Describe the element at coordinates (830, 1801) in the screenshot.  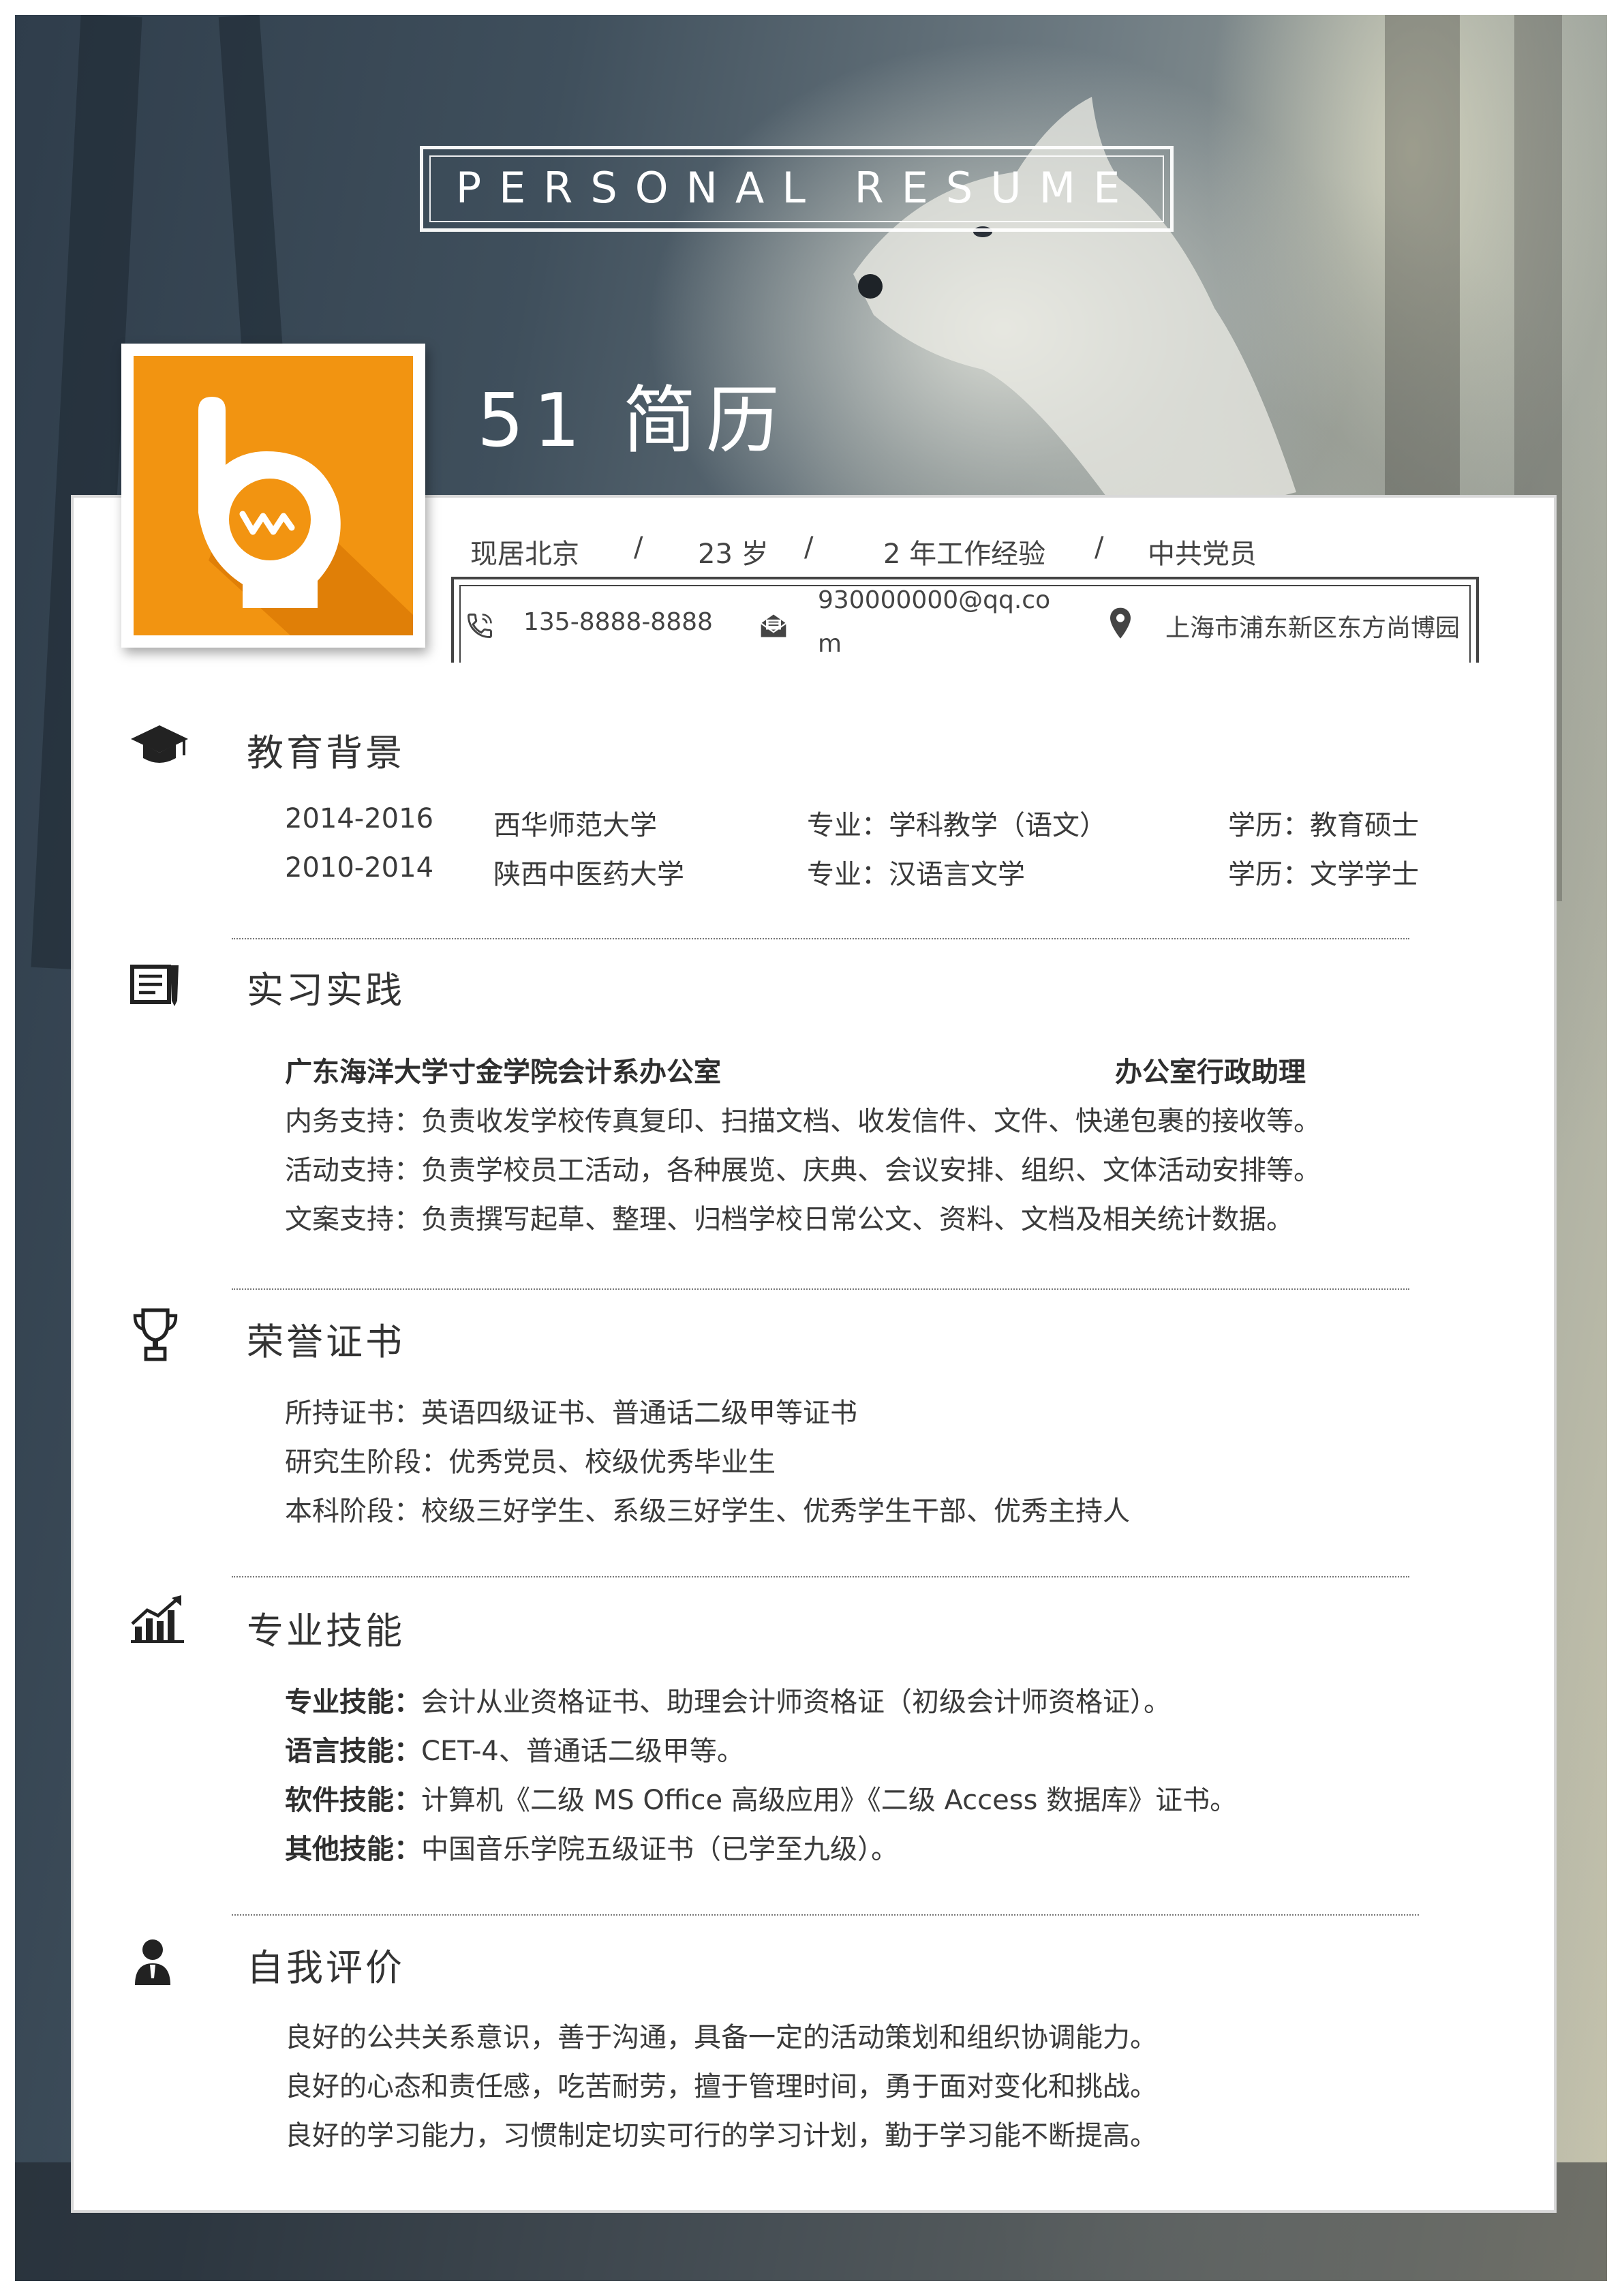
I see `skill-text: 计算机《二级 MS Office 高级应用》《二级 Access 数据库》证书。` at that location.